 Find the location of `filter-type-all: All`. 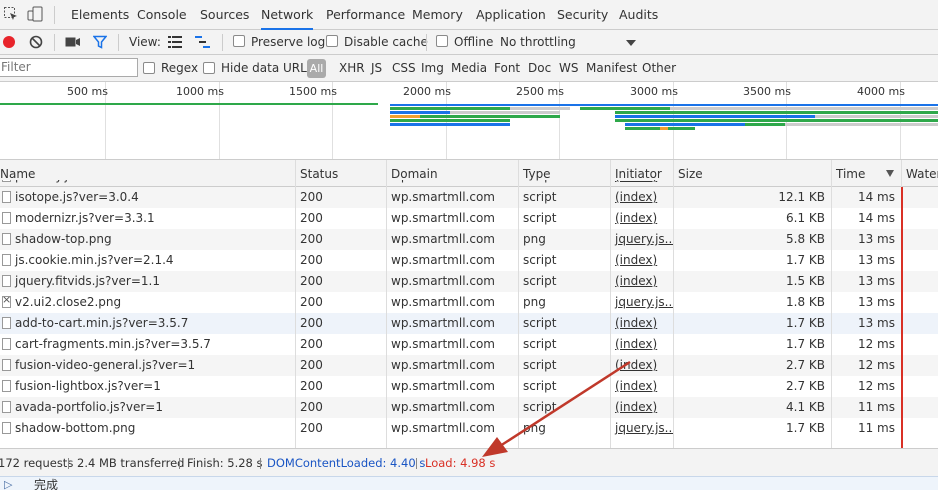

filter-type-all: All is located at coordinates (316, 68).